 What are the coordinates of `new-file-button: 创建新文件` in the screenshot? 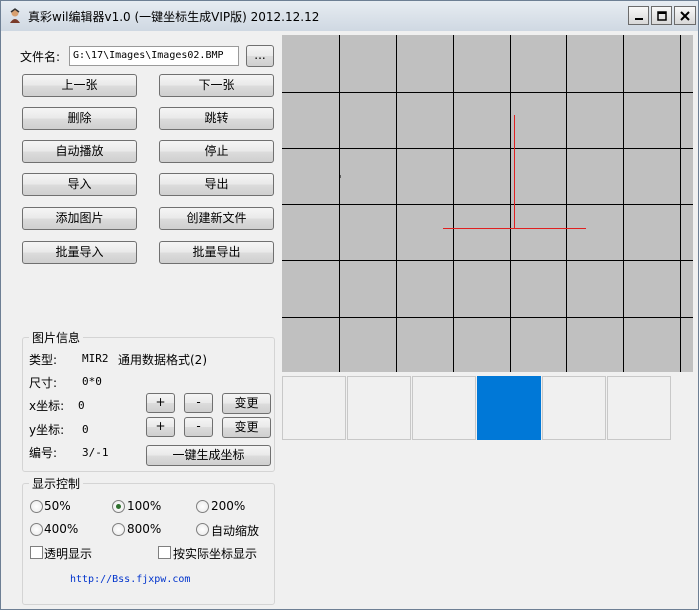 It's located at (216, 218).